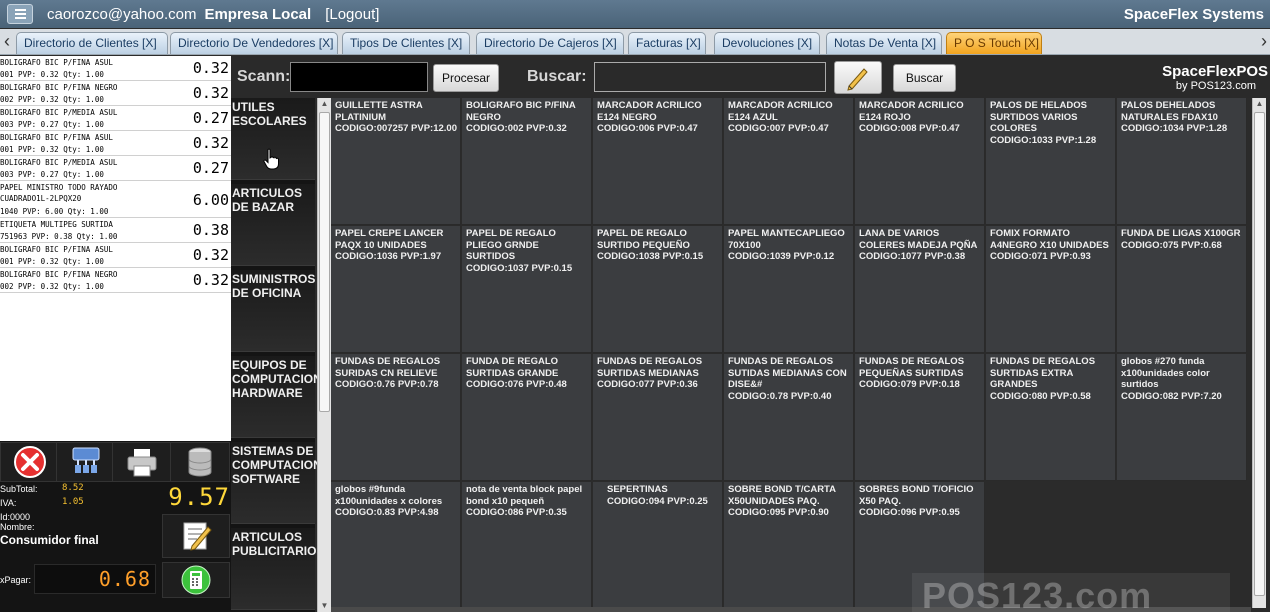  What do you see at coordinates (277, 569) in the screenshot?
I see `category-articulos-publicitarios: ARTICULOS PUBLICITARIOS` at bounding box center [277, 569].